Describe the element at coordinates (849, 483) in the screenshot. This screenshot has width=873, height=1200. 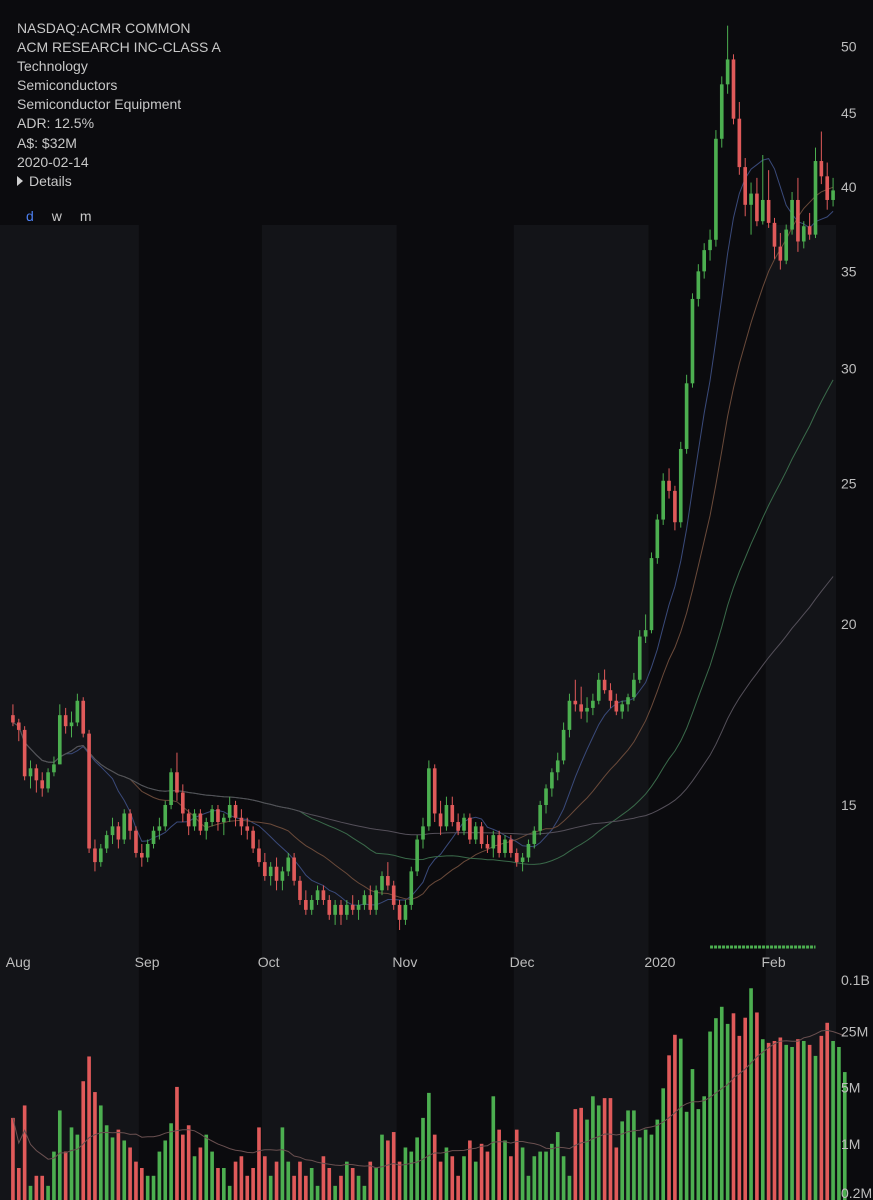
I see `price-tick-label: 25` at that location.